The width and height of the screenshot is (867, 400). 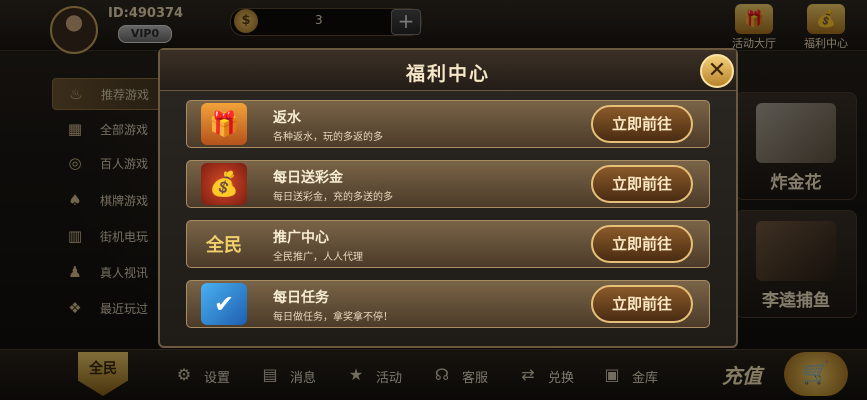 I want to click on row-title: 推广中心, so click(x=301, y=238).